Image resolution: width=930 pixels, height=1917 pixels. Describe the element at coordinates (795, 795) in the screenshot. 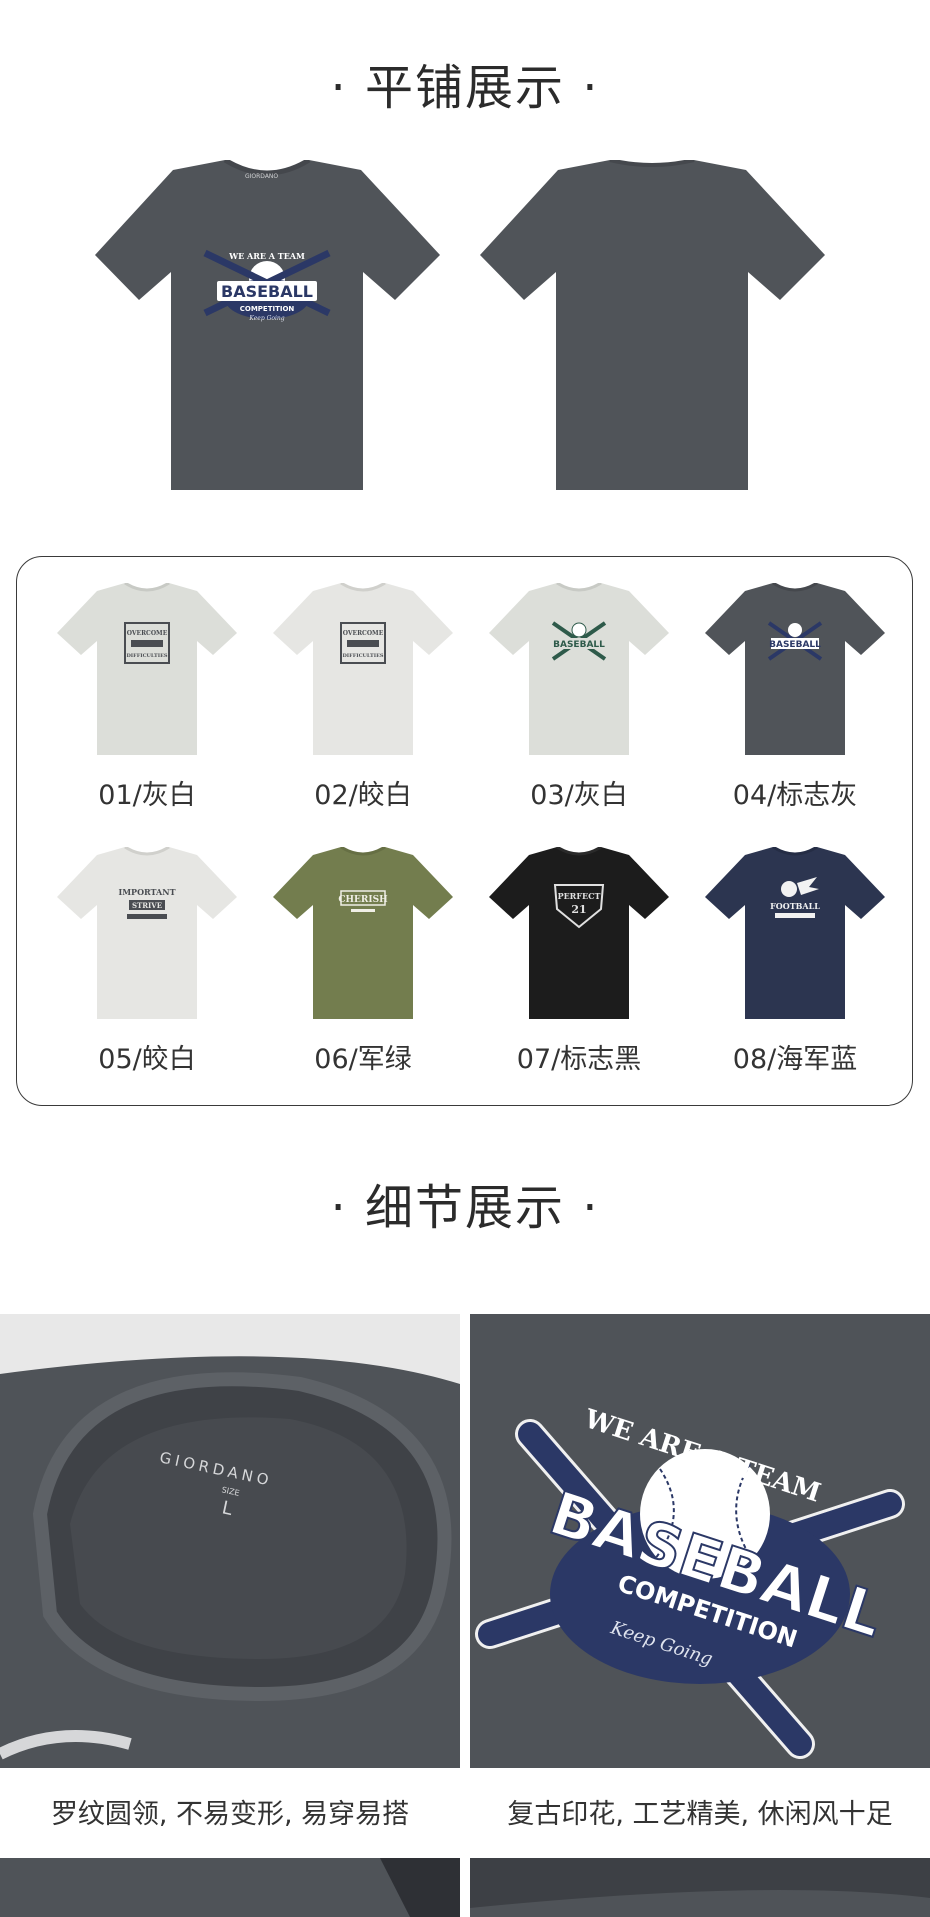

I see `swatch-label: 04/标志灰` at that location.